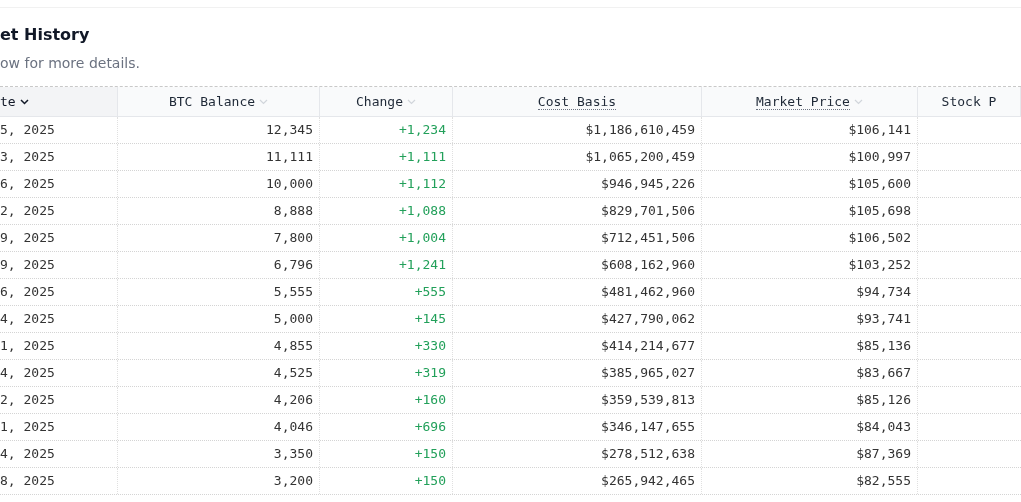 The image size is (1021, 502). Describe the element at coordinates (219, 454) in the screenshot. I see `table-cell: 3,350` at that location.